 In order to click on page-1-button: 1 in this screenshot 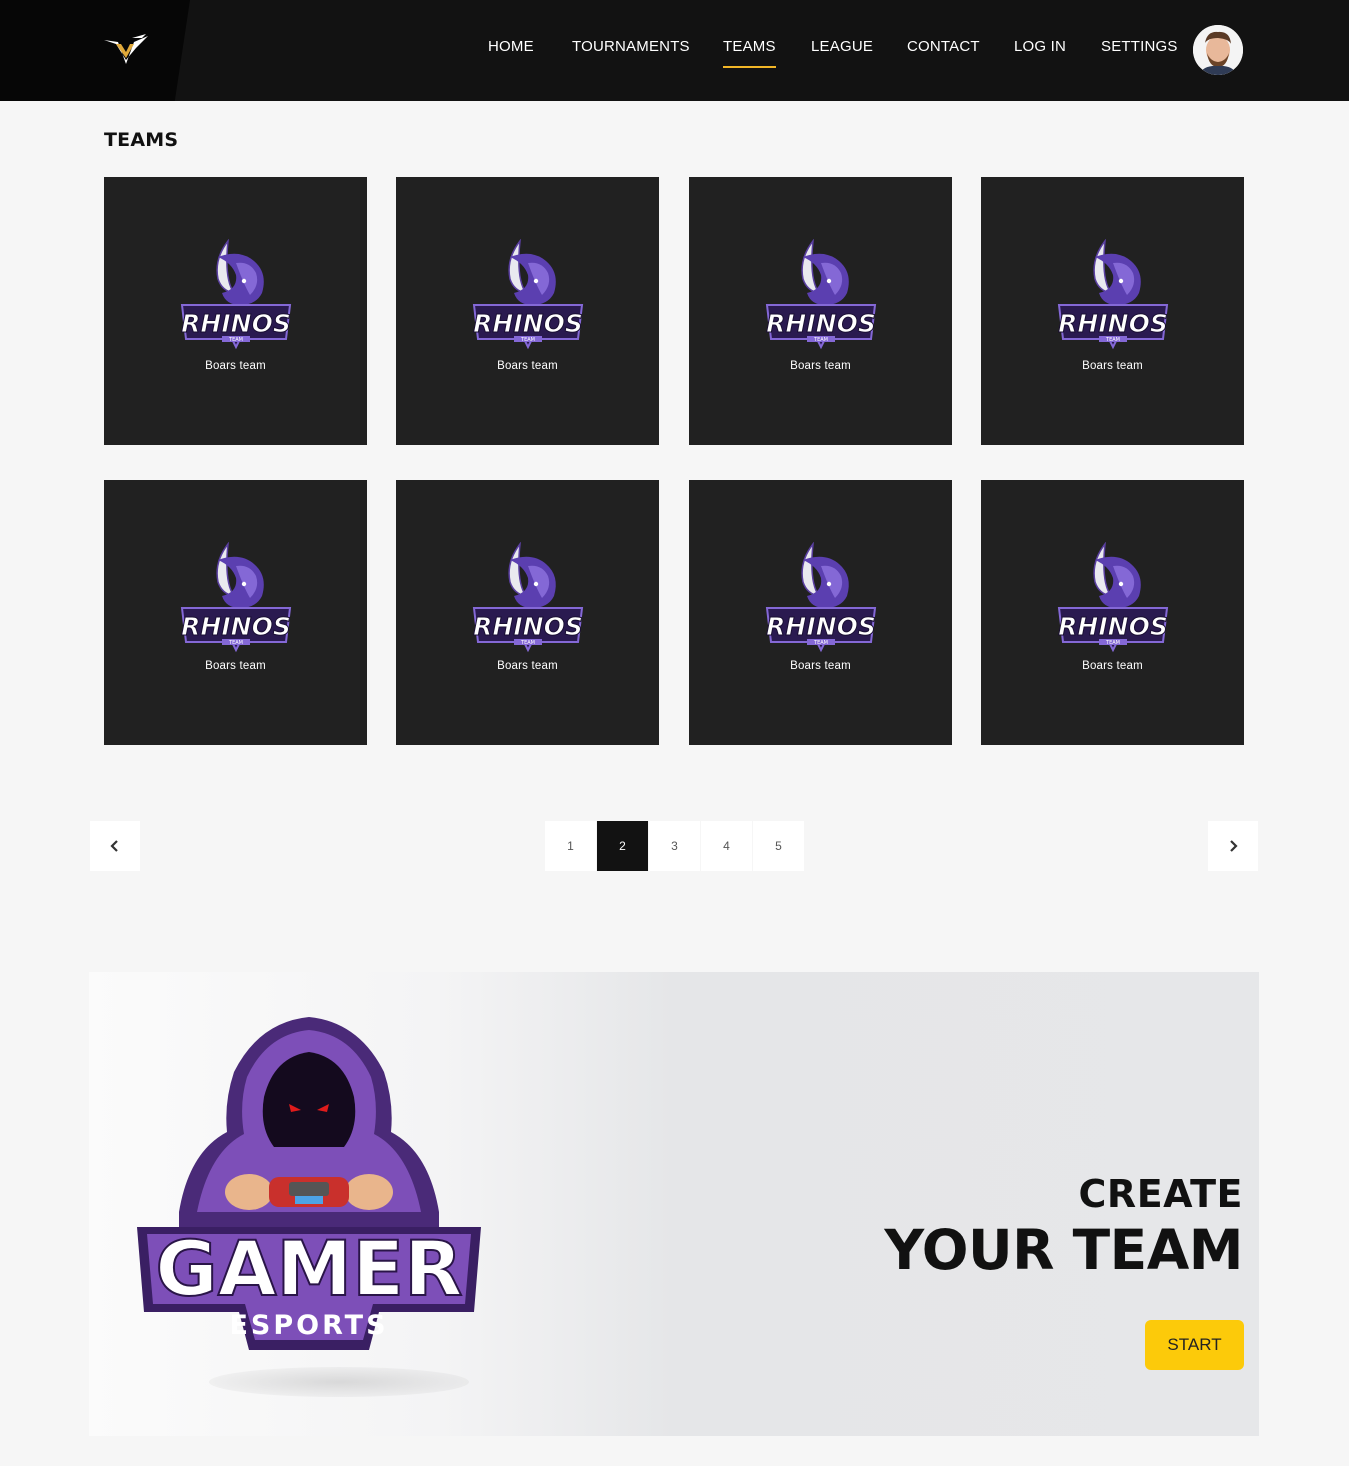, I will do `click(570, 846)`.